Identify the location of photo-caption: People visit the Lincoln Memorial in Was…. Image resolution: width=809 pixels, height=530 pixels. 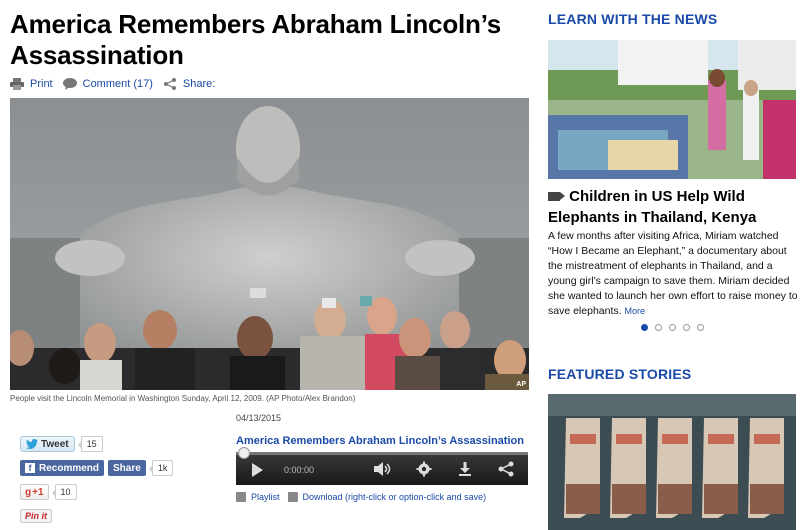
(183, 398).